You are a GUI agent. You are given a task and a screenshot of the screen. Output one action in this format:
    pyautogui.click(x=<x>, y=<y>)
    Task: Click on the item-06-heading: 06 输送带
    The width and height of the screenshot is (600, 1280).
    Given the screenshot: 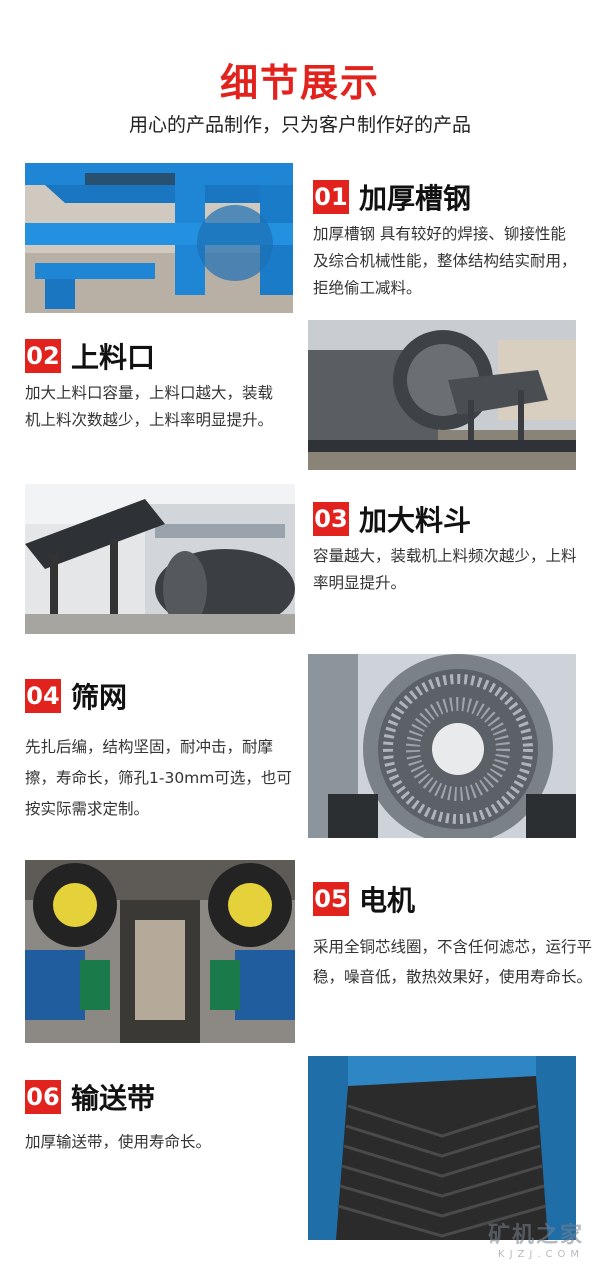 What is the action you would take?
    pyautogui.click(x=90, y=1097)
    